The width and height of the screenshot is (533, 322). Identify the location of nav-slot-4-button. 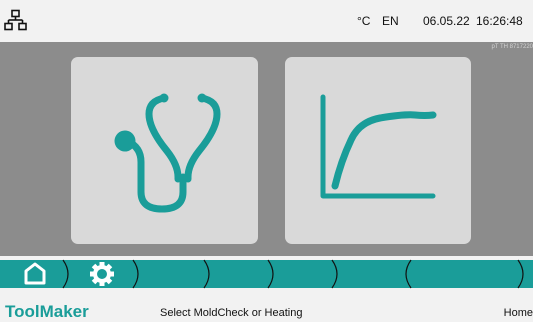
(239, 274).